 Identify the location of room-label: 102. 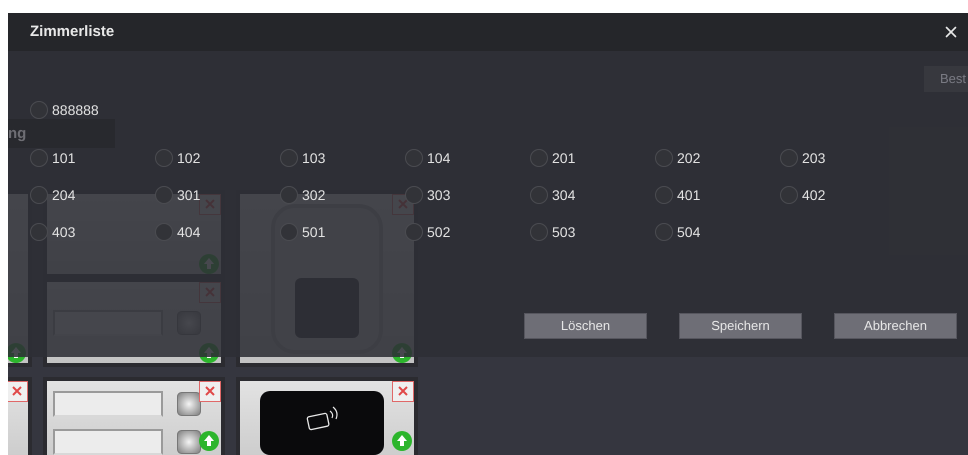
(188, 158).